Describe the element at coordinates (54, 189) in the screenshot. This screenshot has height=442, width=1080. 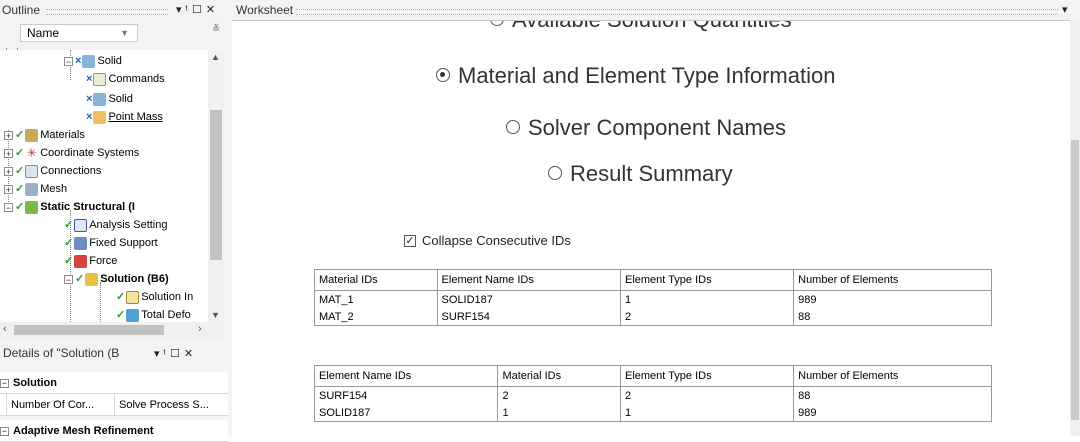
I see `tree-node-label: Mesh` at that location.